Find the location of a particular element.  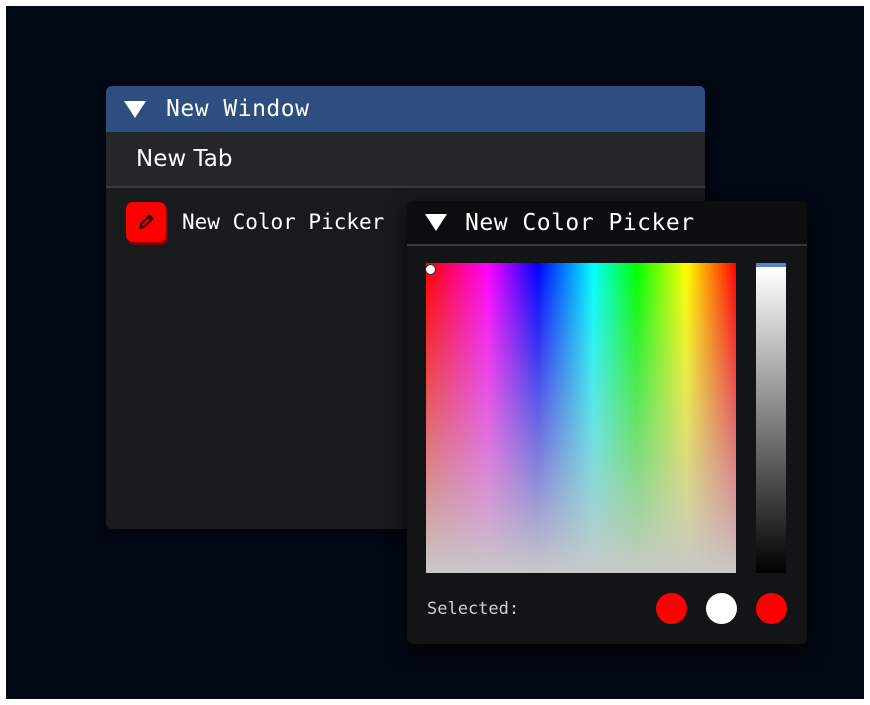

color-picker-item-label: New Color Picker is located at coordinates (283, 222).